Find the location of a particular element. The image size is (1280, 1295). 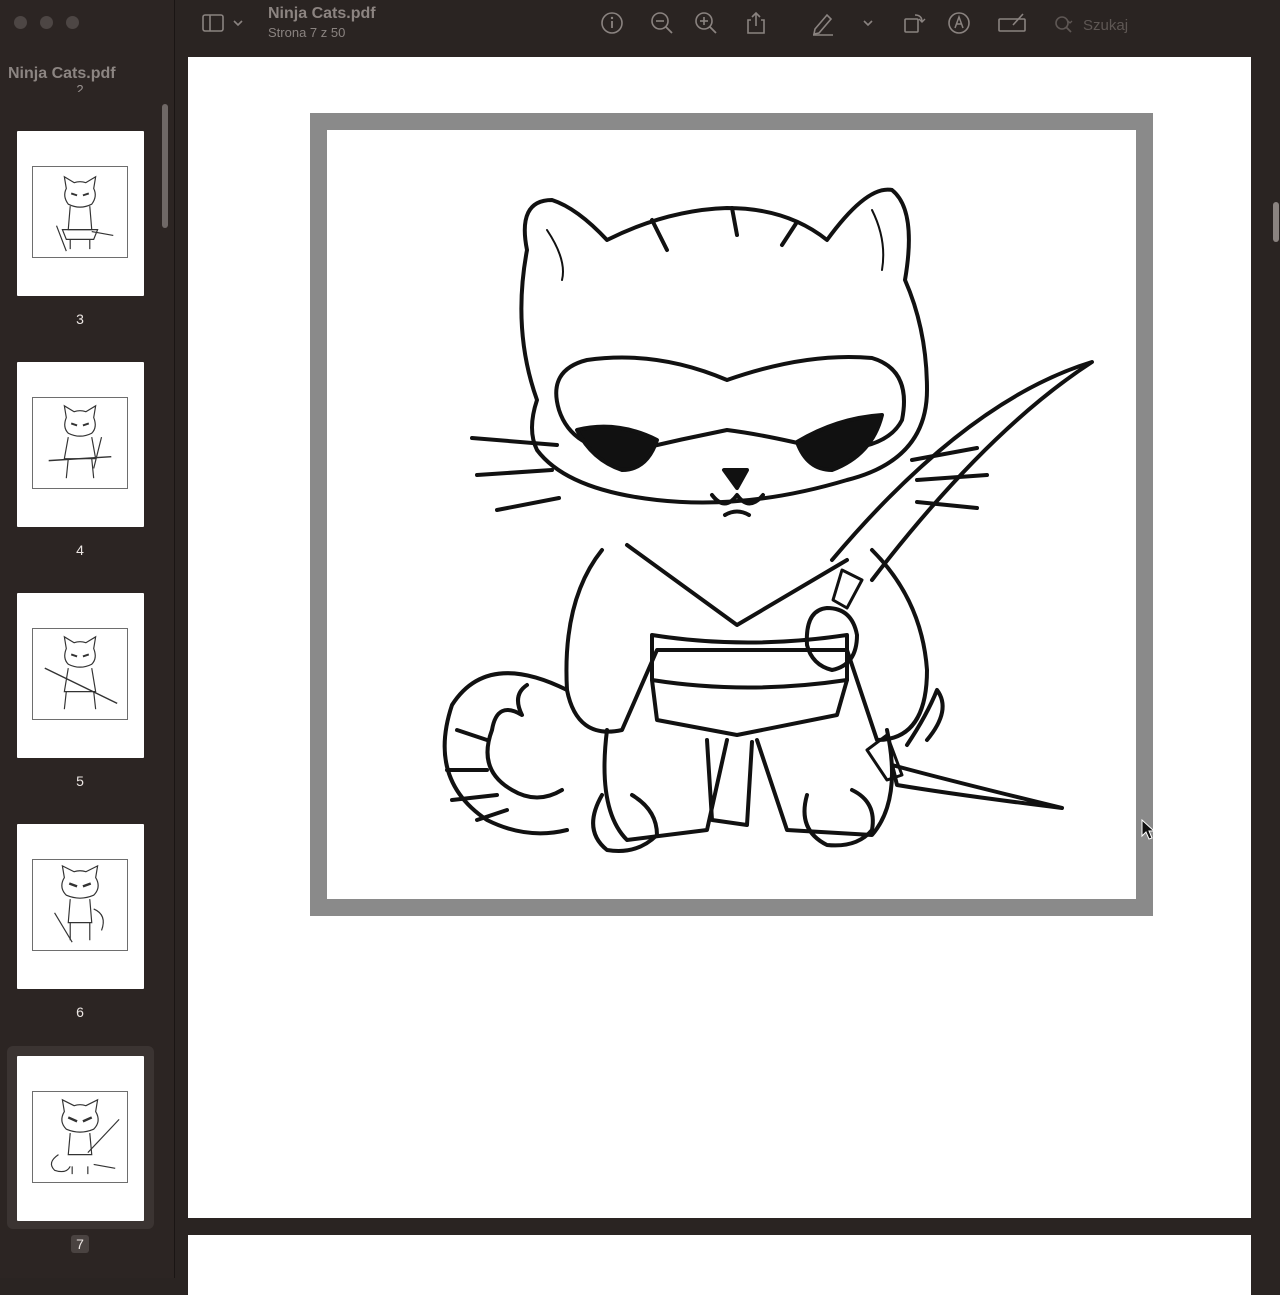

sidebar-scroll-thumb is located at coordinates (165, 166).